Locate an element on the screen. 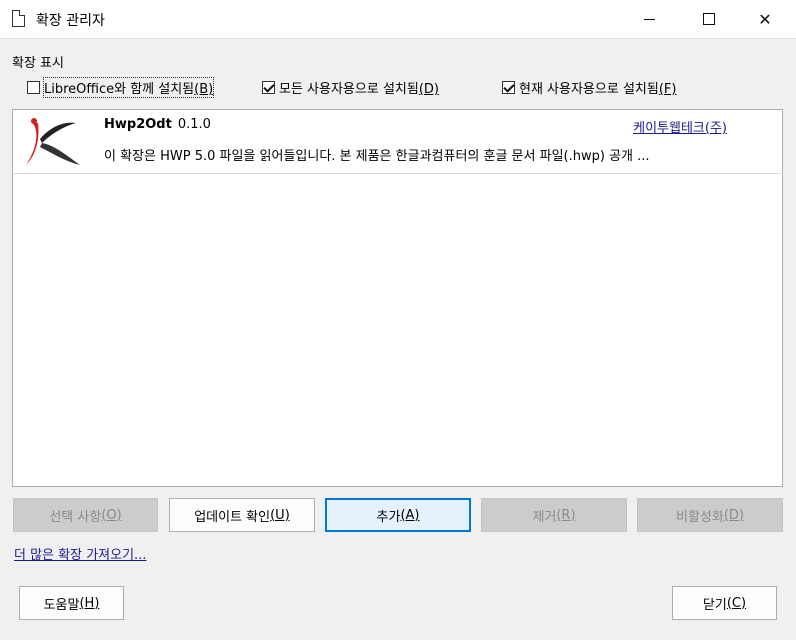 Image resolution: width=796 pixels, height=640 pixels. maximize-button is located at coordinates (709, 19).